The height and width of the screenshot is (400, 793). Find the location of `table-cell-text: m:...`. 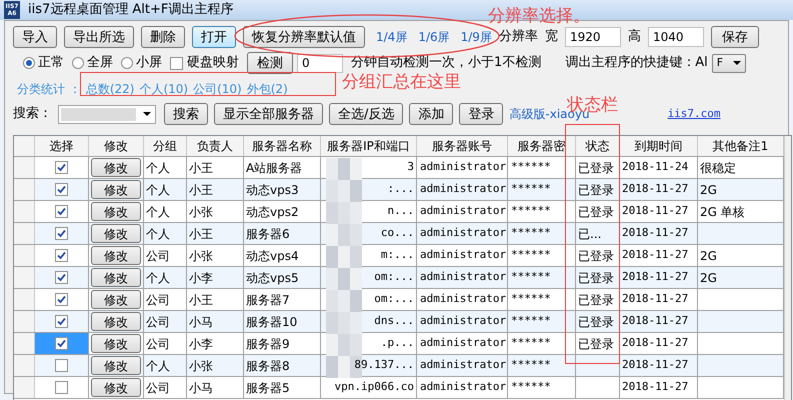

table-cell-text: m:... is located at coordinates (397, 255).